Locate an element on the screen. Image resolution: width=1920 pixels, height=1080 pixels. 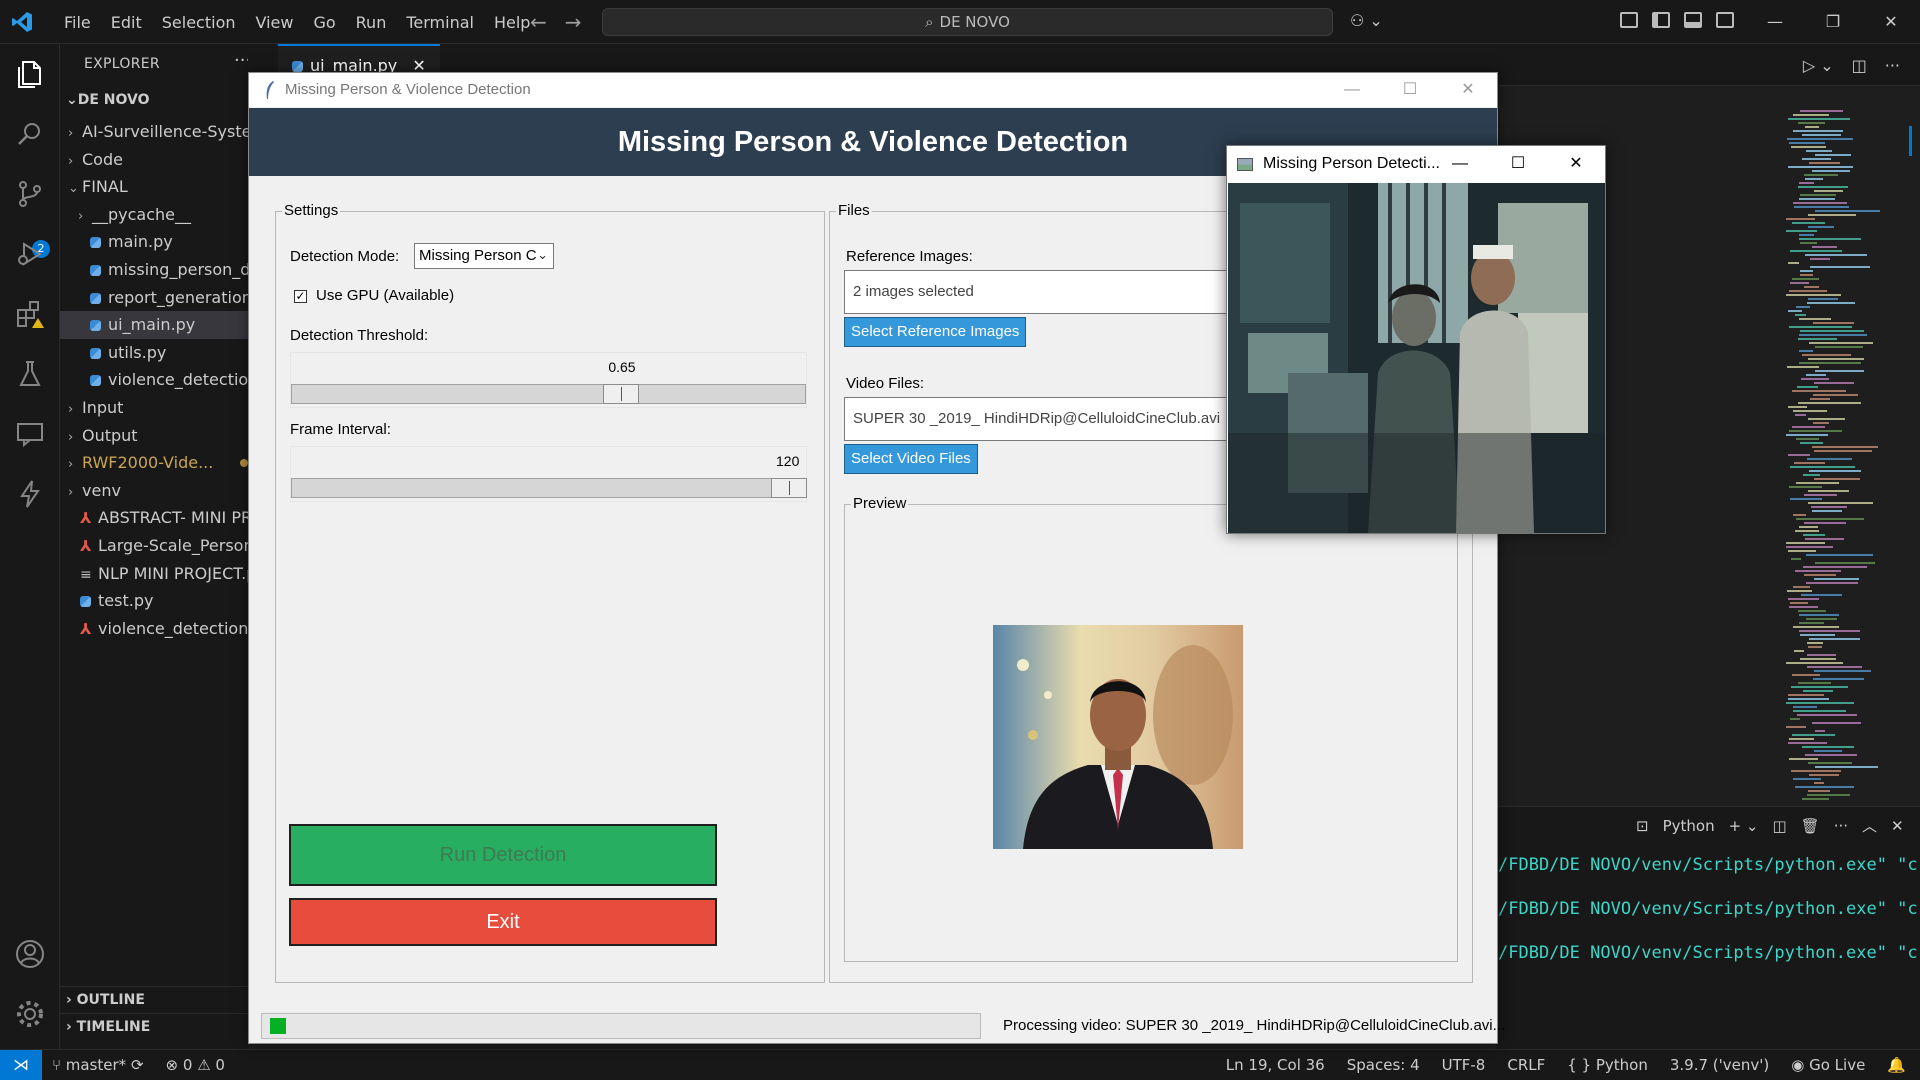
threshold-slider-handle is located at coordinates (621, 394).